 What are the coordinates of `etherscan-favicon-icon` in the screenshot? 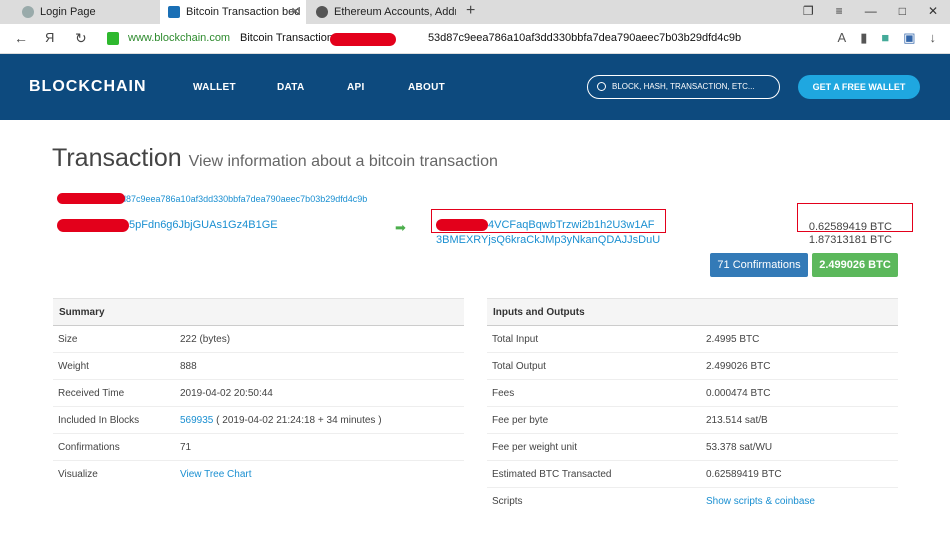 It's located at (322, 12).